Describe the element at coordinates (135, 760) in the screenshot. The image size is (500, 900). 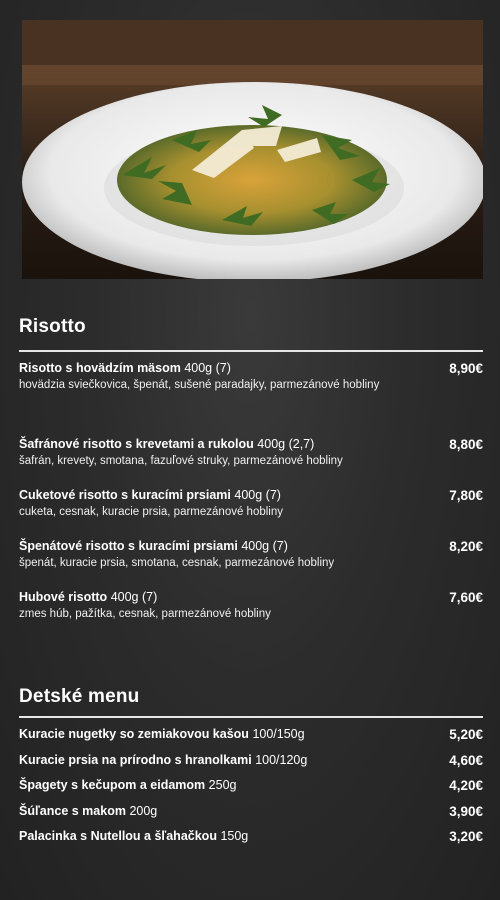
I see `item-name: Kuracie prsia na prírodno s hranolkami` at that location.